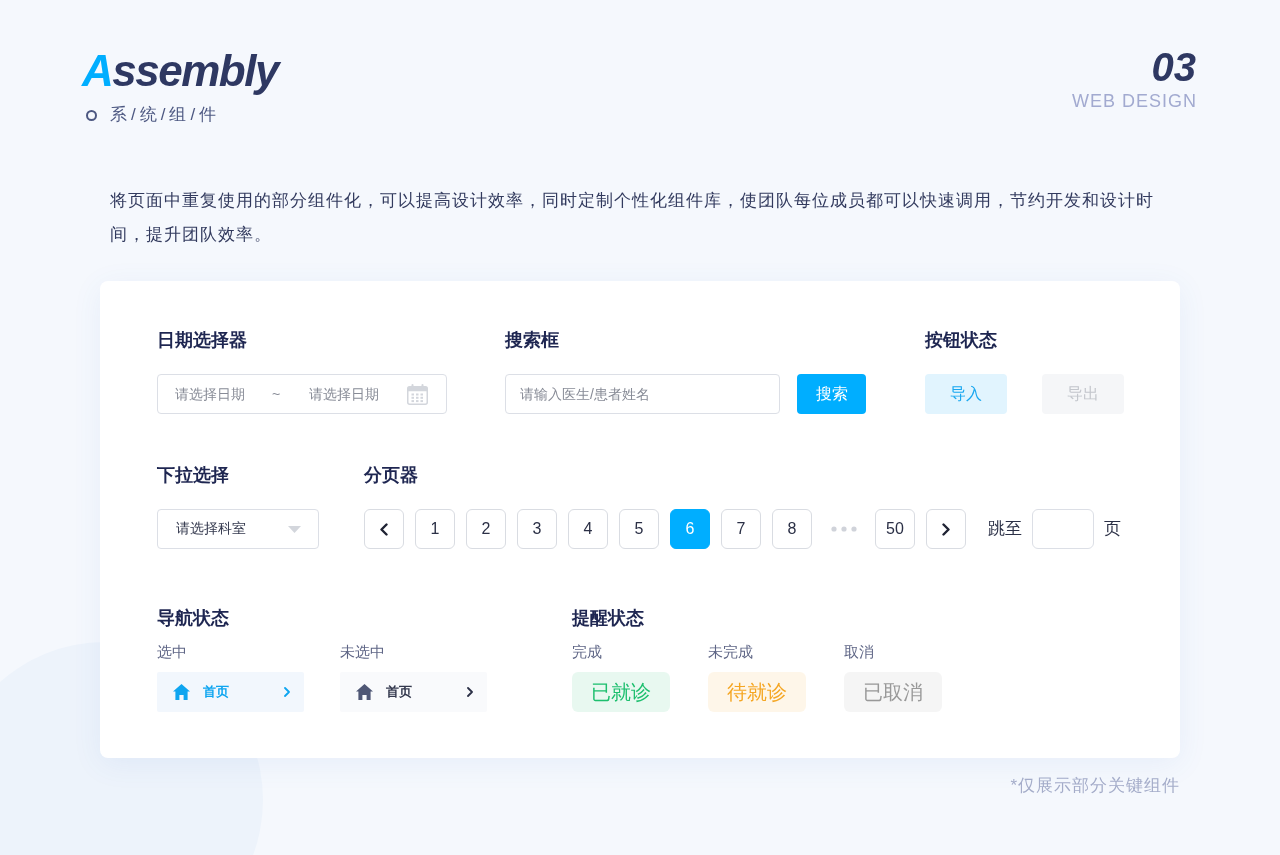  Describe the element at coordinates (741, 529) in the screenshot. I see `page-button: 7` at that location.